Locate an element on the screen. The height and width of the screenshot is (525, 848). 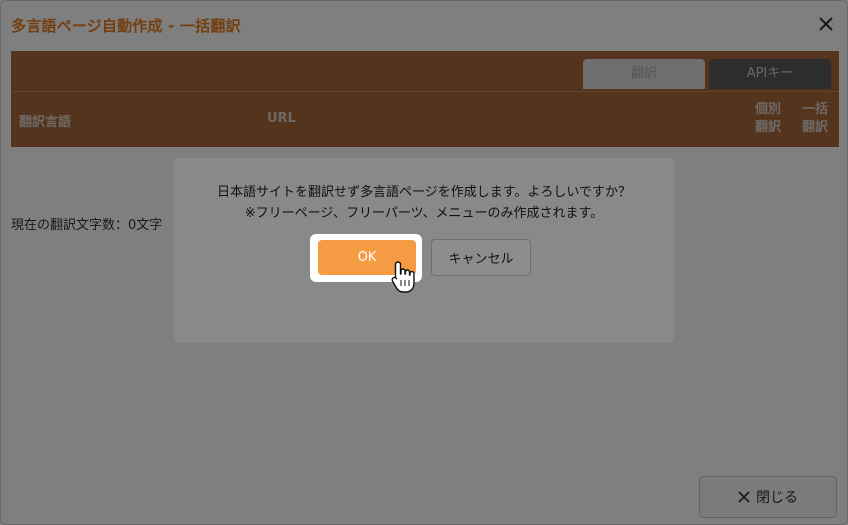
cancel-button: キャンセル is located at coordinates (481, 257).